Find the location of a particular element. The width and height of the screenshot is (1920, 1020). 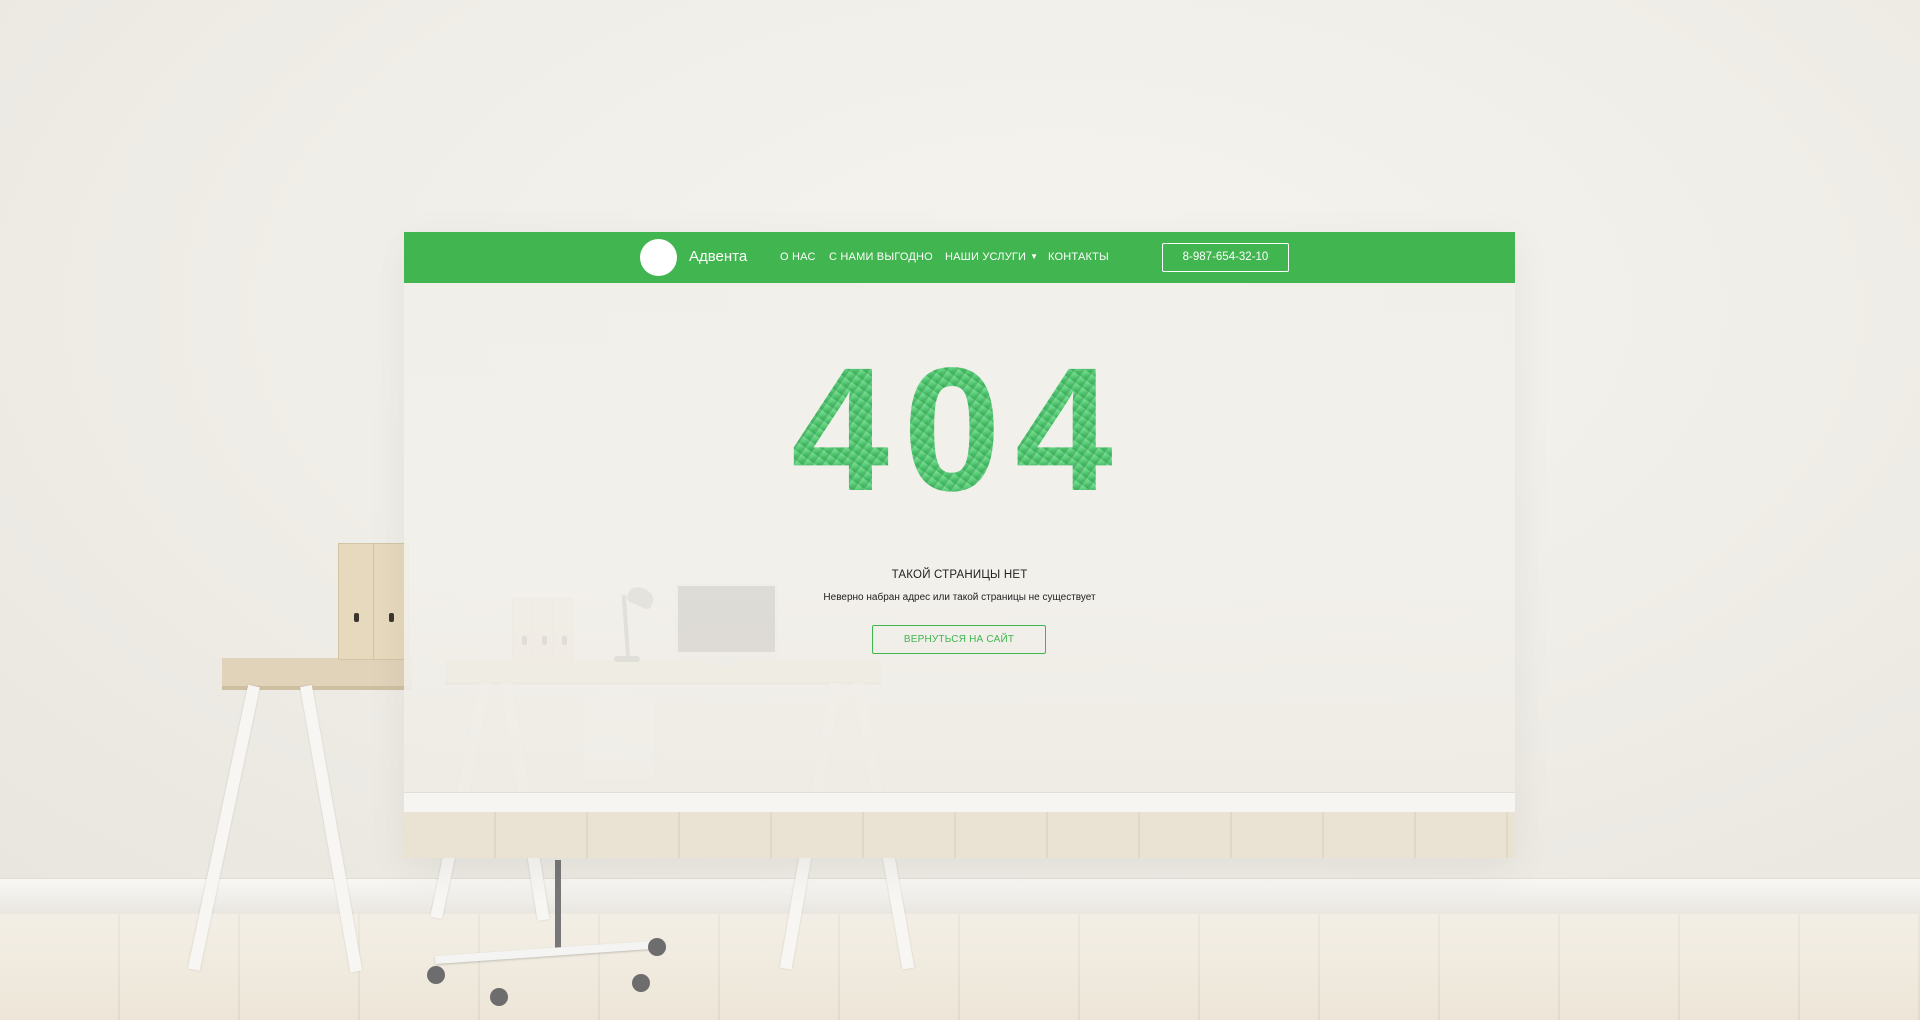

nav-item-services-label: НАШИ УСЛУГИ is located at coordinates (986, 257).